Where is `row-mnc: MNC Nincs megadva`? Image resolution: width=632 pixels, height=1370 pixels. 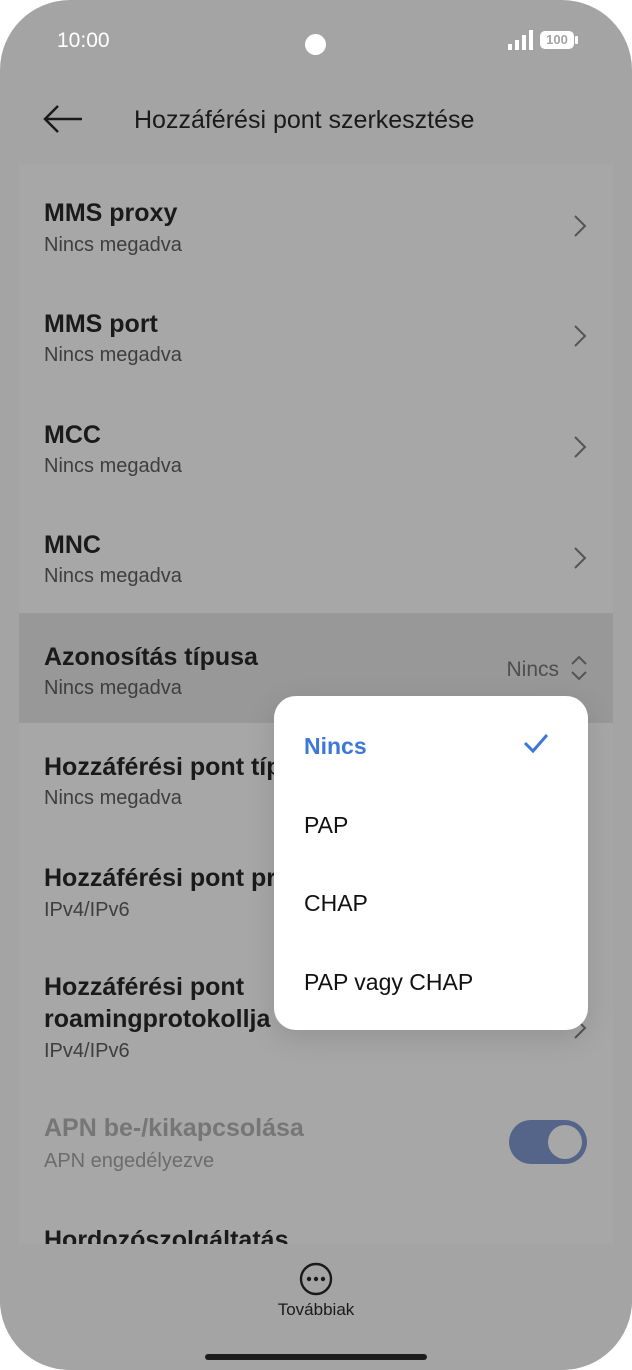
row-mnc: MNC Nincs megadva is located at coordinates (316, 554).